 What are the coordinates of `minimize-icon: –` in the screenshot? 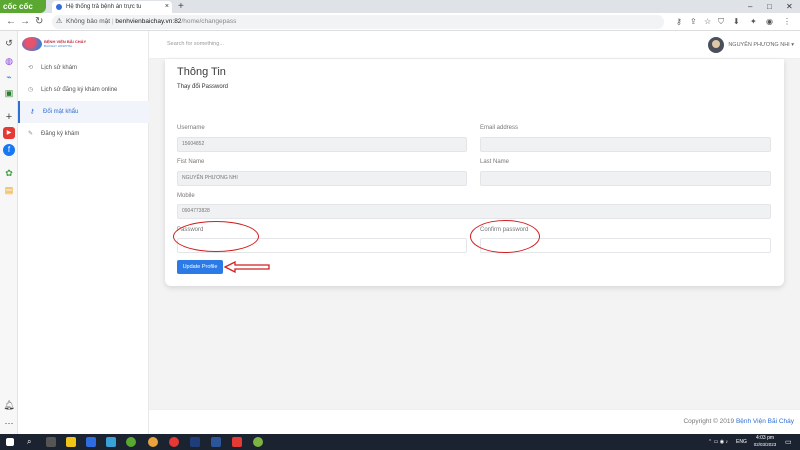 It's located at (750, 6).